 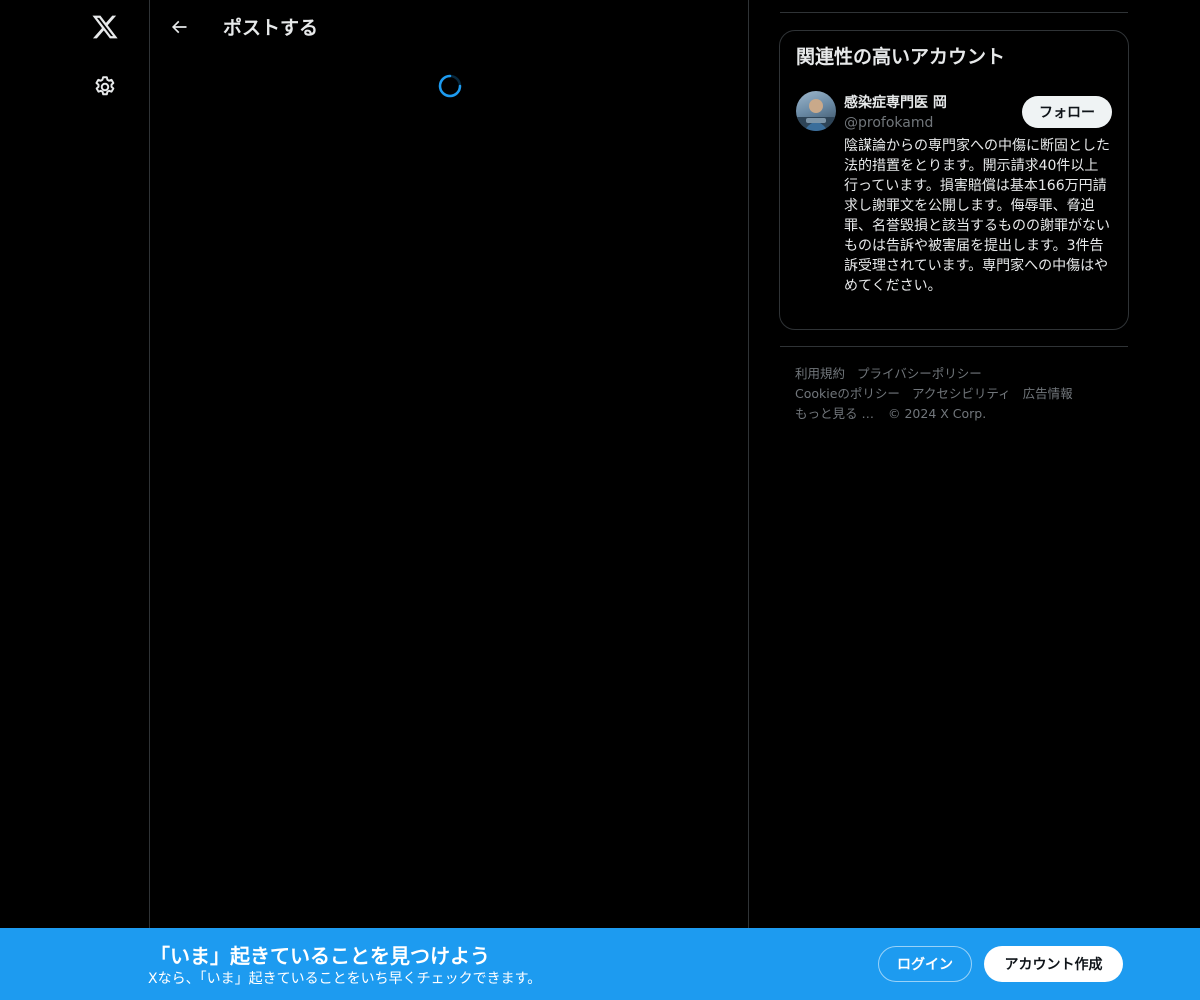 I want to click on terms-link: 利用規約, so click(x=820, y=374).